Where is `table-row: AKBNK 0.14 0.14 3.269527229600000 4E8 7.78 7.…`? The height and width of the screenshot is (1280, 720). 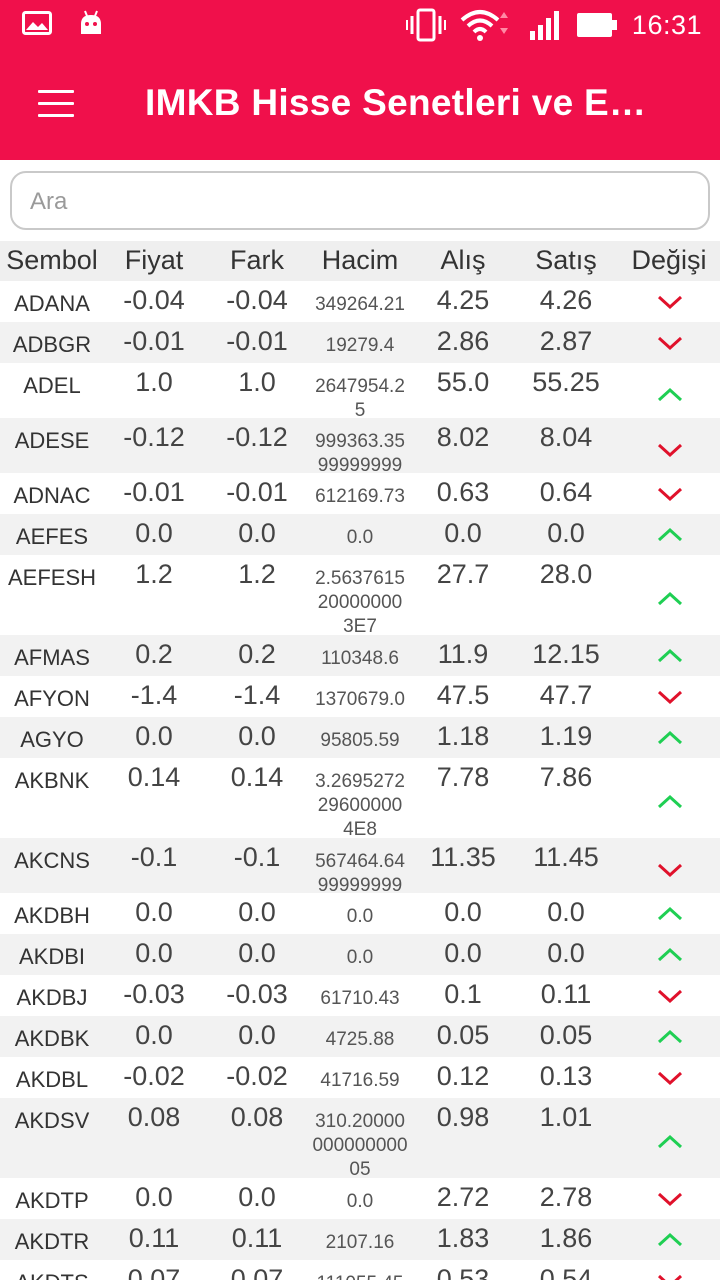 table-row: AKBNK 0.14 0.14 3.269527229600000 4E8 7.78 7.… is located at coordinates (360, 798).